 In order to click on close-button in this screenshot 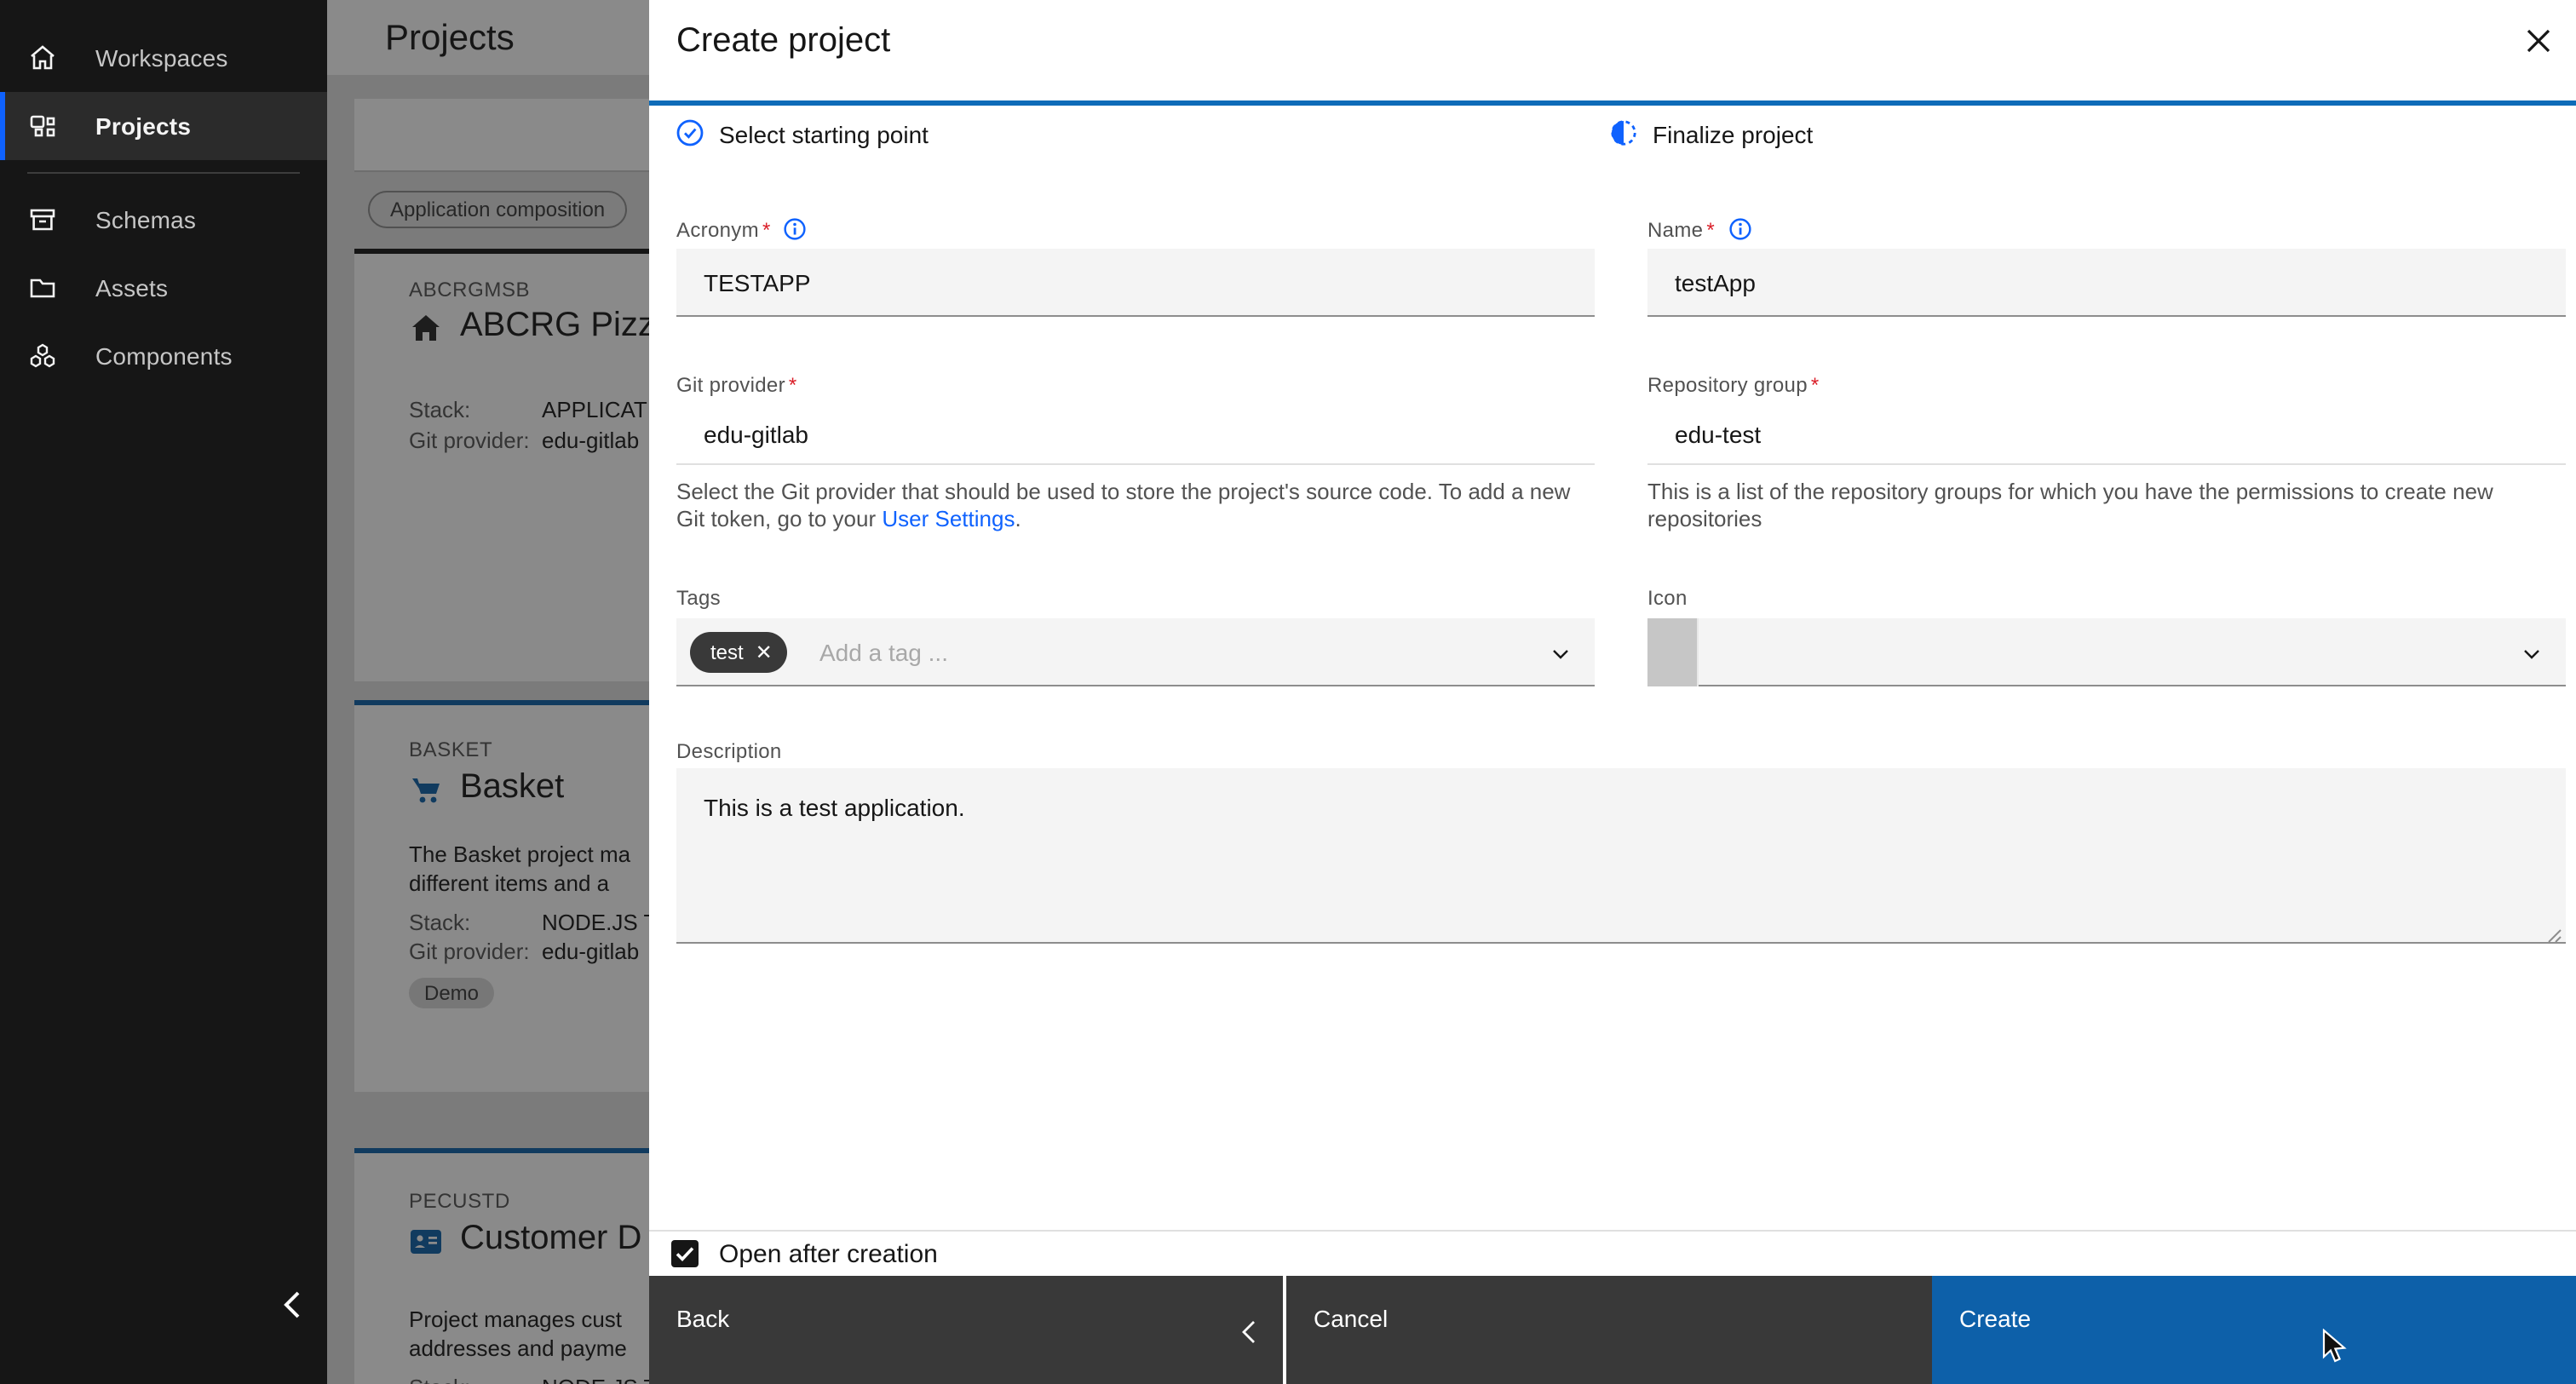, I will do `click(2539, 41)`.